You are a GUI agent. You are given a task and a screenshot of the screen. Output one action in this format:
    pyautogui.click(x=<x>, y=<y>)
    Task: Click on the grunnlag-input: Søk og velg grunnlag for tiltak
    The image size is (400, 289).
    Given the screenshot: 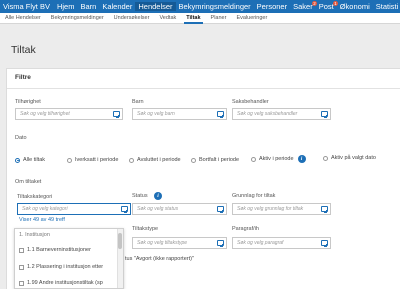 What is the action you would take?
    pyautogui.click(x=281, y=209)
    